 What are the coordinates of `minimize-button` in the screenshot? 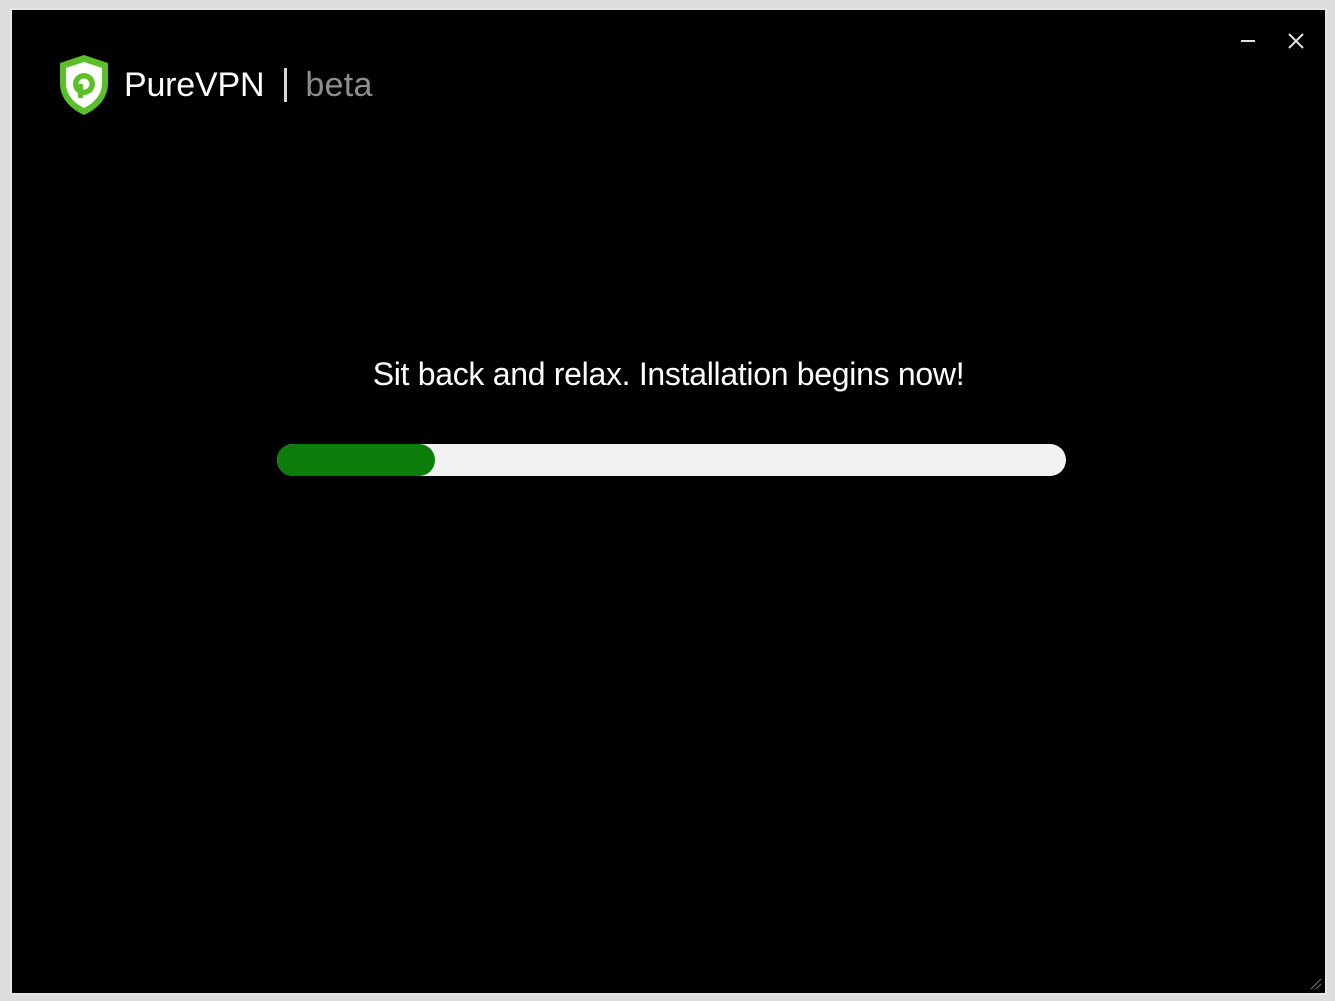 It's located at (1248, 41).